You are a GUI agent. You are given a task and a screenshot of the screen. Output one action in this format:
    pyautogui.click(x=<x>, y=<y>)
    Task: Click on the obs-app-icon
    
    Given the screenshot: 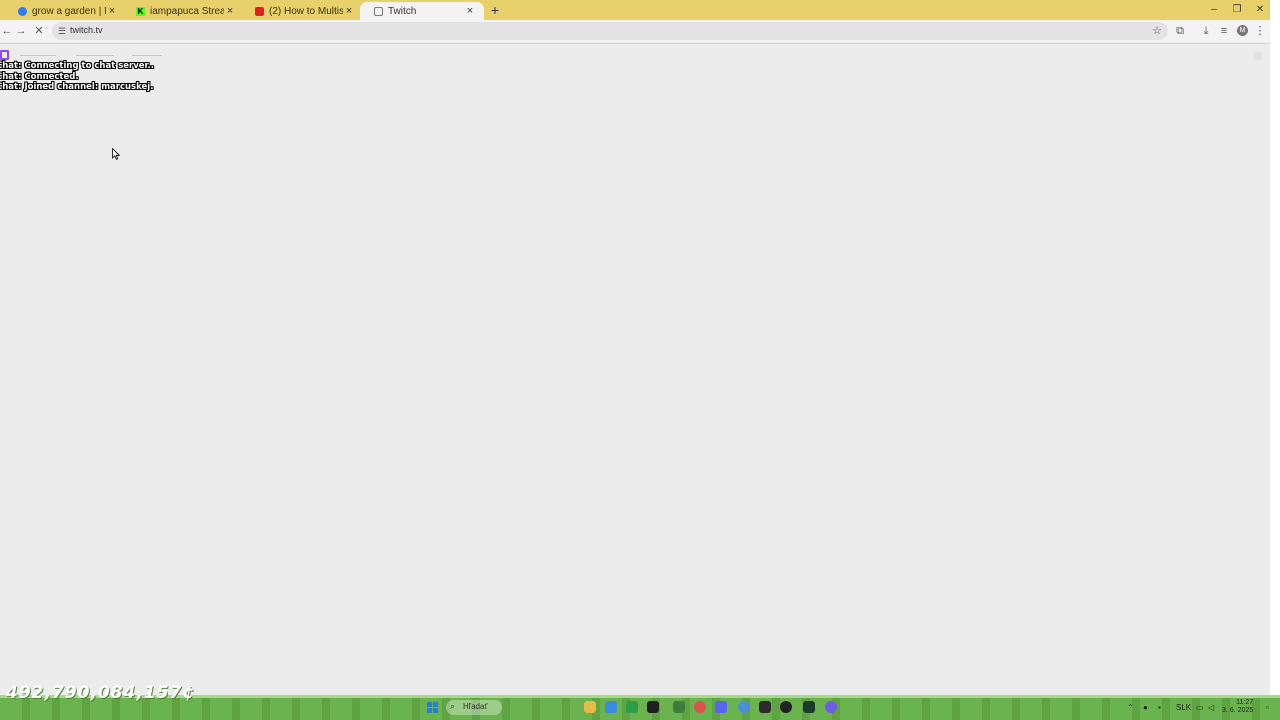 What is the action you would take?
    pyautogui.click(x=765, y=707)
    